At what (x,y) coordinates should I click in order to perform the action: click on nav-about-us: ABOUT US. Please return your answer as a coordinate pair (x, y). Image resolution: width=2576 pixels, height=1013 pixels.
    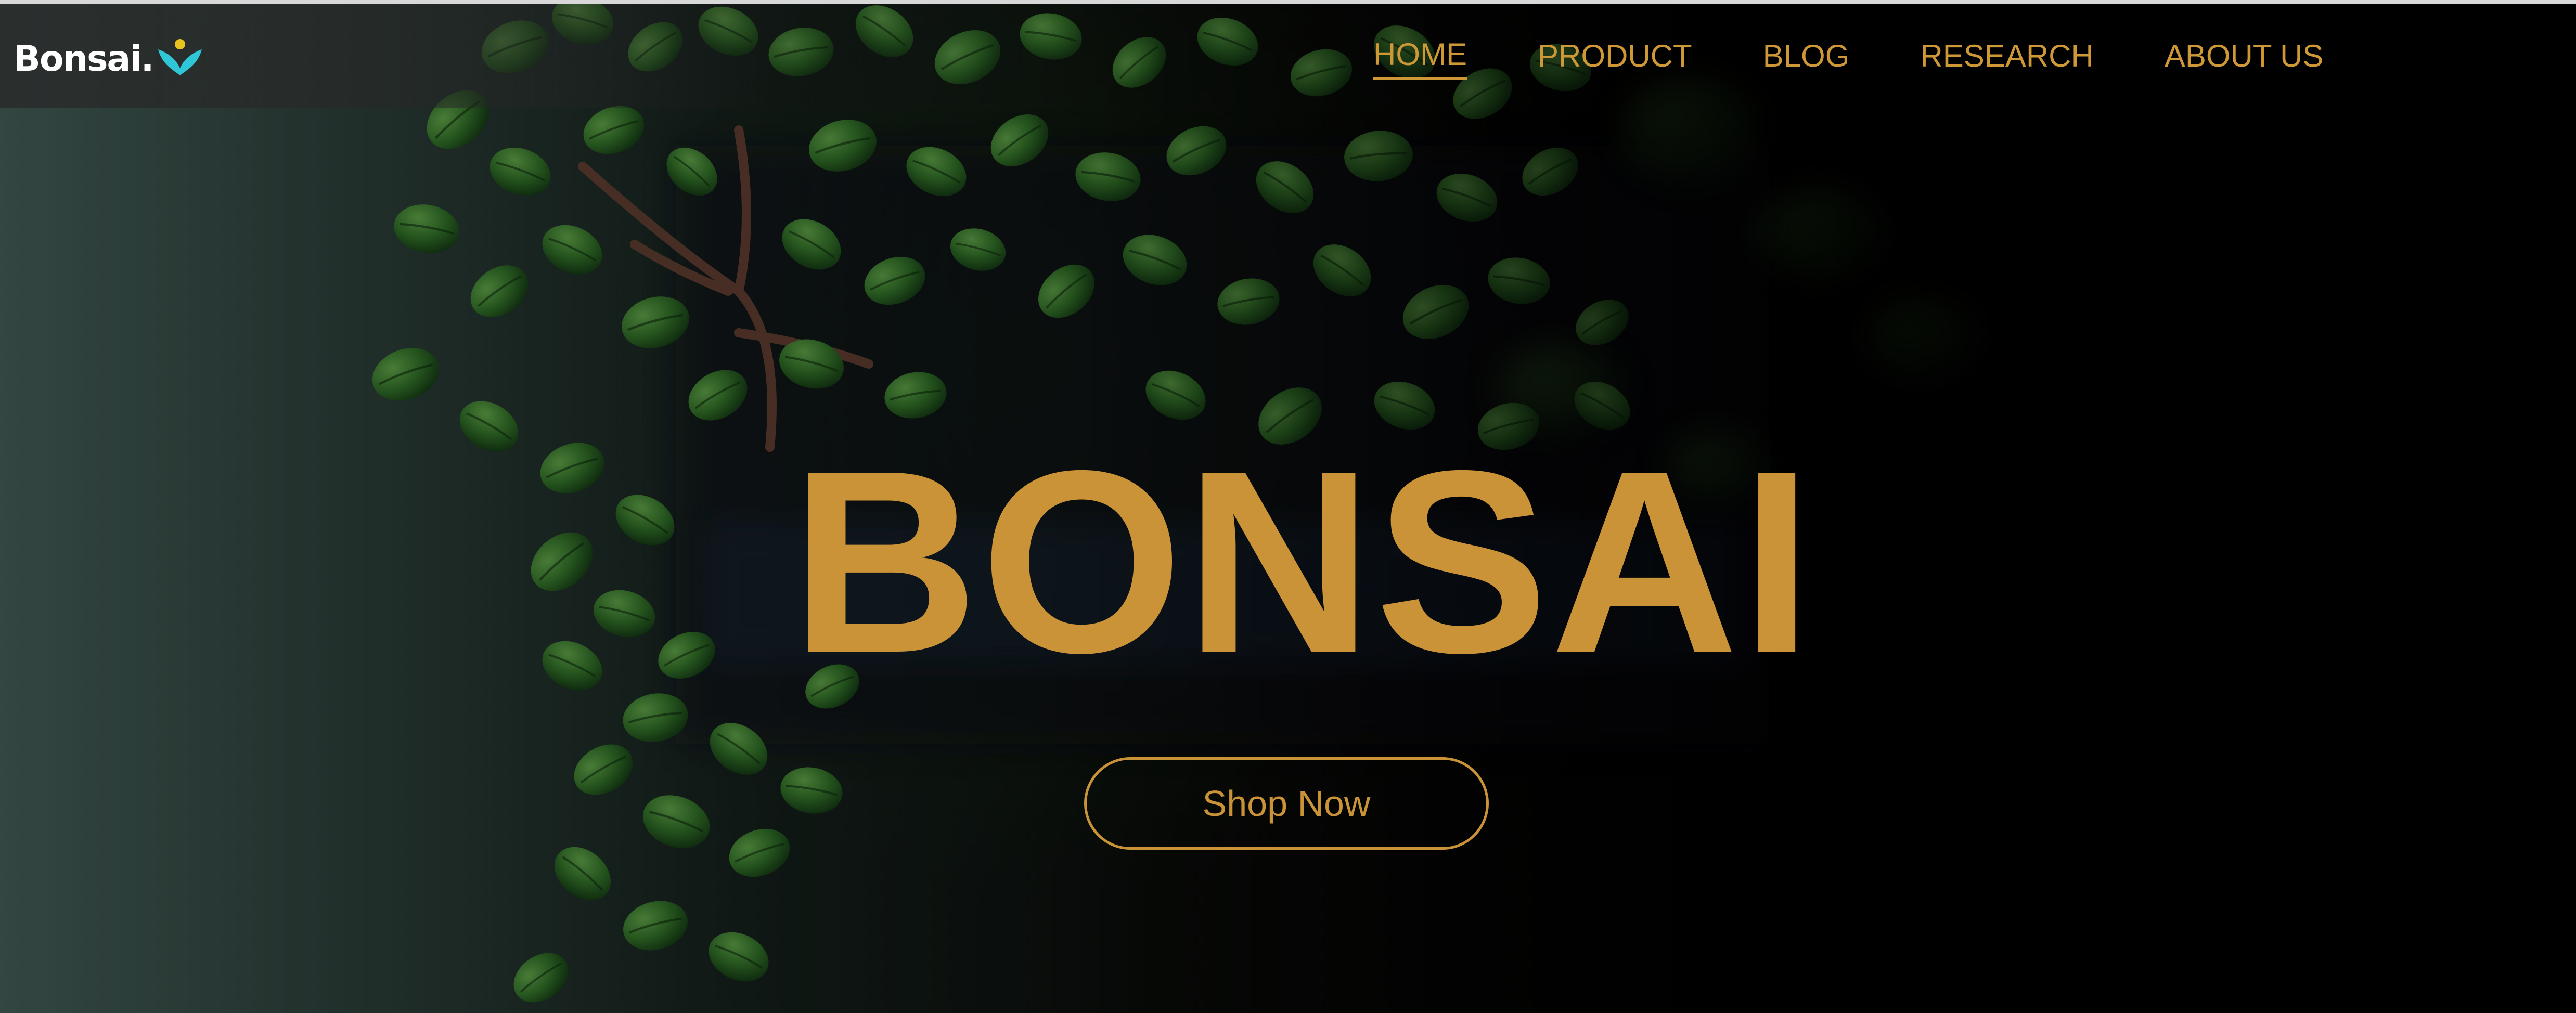
    Looking at the image, I should click on (2244, 59).